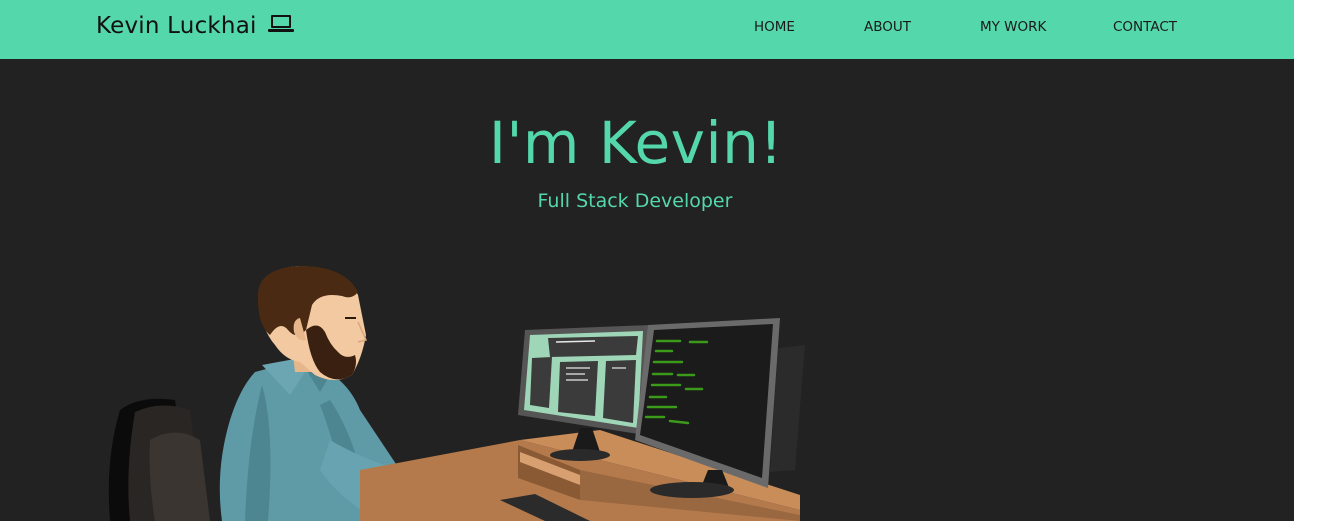 The width and height of the screenshot is (1331, 521). What do you see at coordinates (176, 26) in the screenshot?
I see `brand-name: Kevin Luckhai` at bounding box center [176, 26].